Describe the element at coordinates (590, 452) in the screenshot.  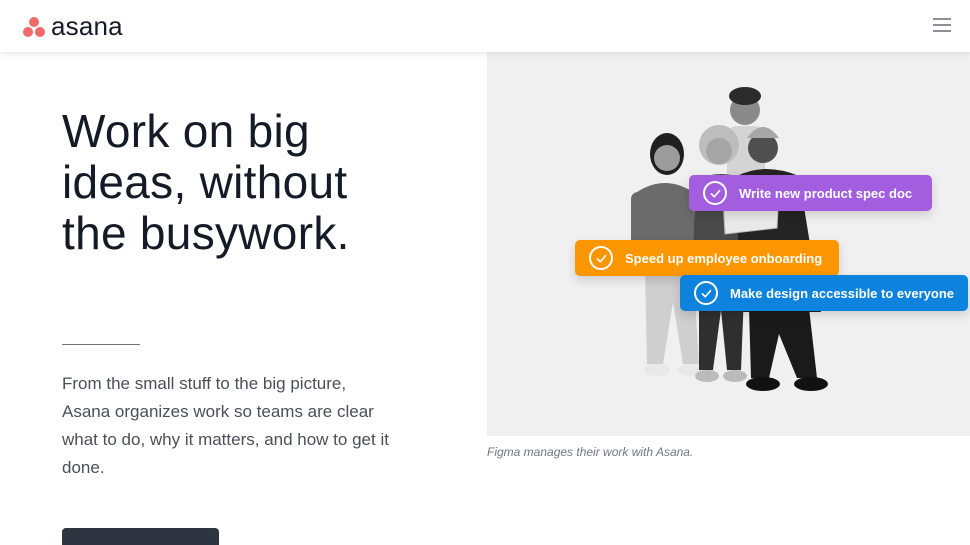
I see `photo-caption: Figma manages their work with Asana.` at that location.